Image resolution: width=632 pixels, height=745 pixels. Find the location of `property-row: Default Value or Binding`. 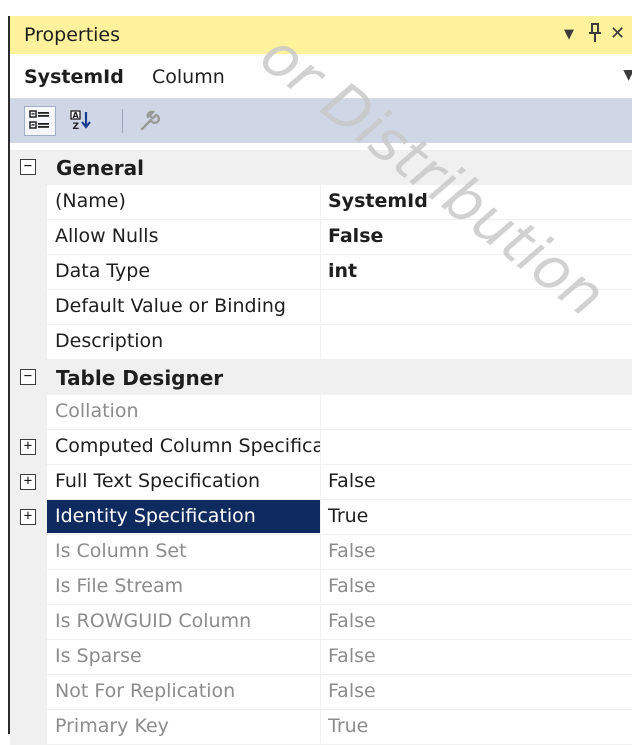

property-row: Default Value or Binding is located at coordinates (321, 307).